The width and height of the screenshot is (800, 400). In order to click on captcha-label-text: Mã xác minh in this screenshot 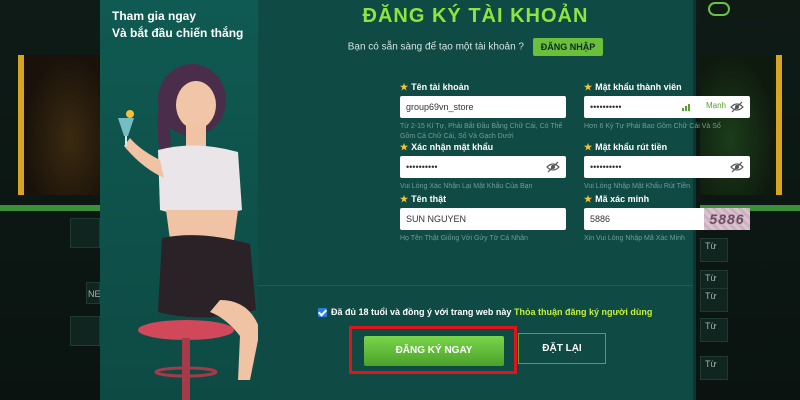, I will do `click(622, 199)`.